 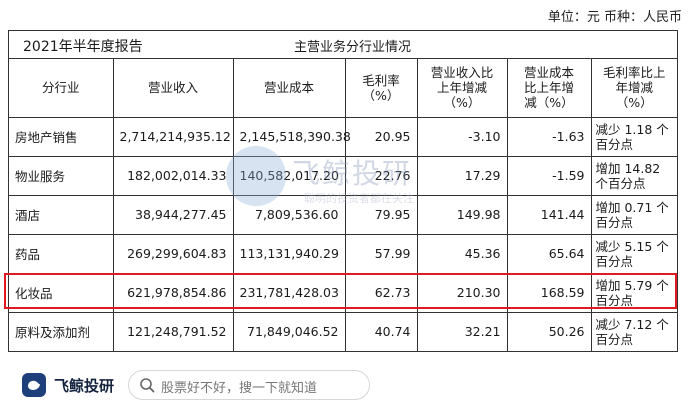 What do you see at coordinates (239, 388) in the screenshot?
I see `search-placeholder: 股票好不好，搜一下就知道` at bounding box center [239, 388].